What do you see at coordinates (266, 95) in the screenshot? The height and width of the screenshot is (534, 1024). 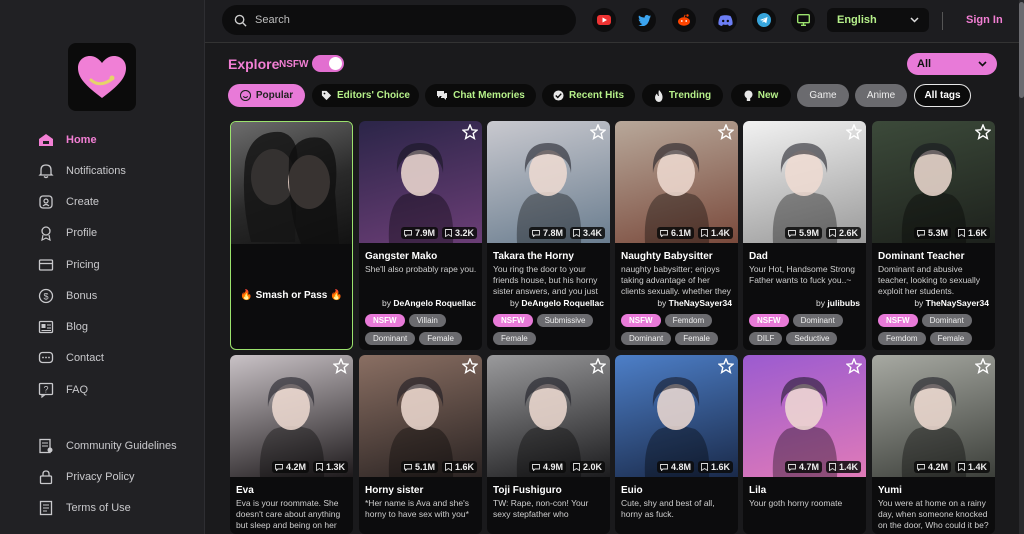 I see `tag-popular: Popular` at bounding box center [266, 95].